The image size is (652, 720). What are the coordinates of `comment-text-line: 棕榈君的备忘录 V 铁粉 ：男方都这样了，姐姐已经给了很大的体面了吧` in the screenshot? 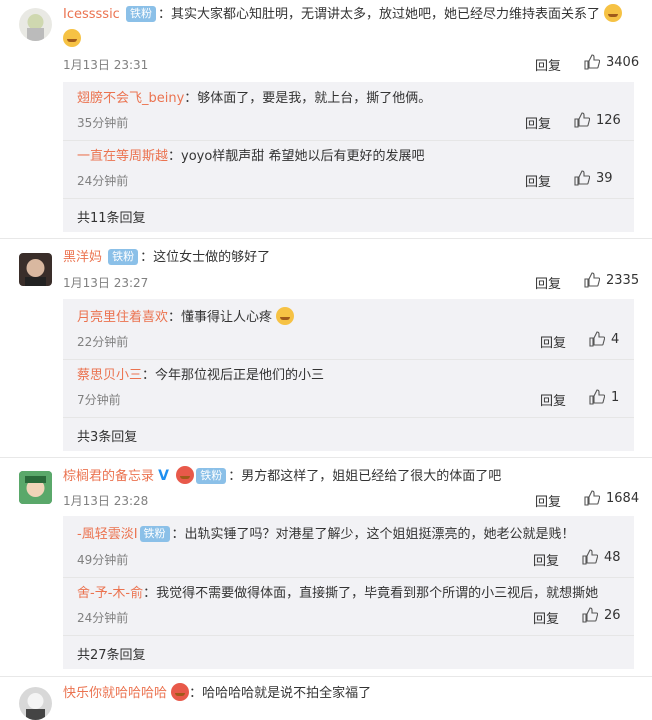 It's located at (282, 477).